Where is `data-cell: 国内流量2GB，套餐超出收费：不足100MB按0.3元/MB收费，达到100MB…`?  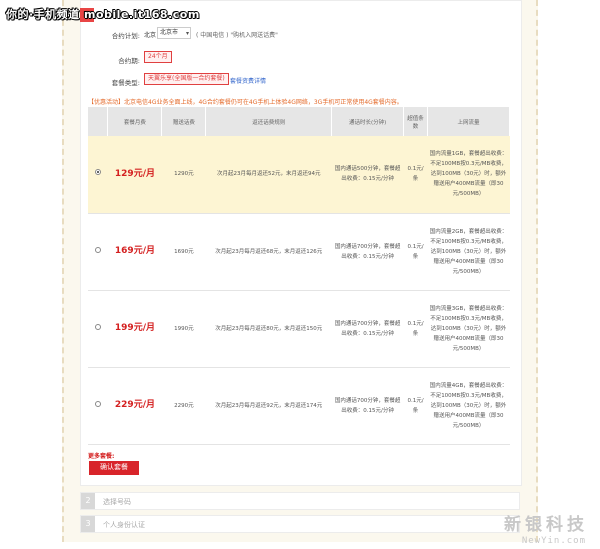
data-cell: 国内流量2GB，套餐超出收费：不足100MB按0.3元/MB收费，达到100MB… is located at coordinates (468, 252).